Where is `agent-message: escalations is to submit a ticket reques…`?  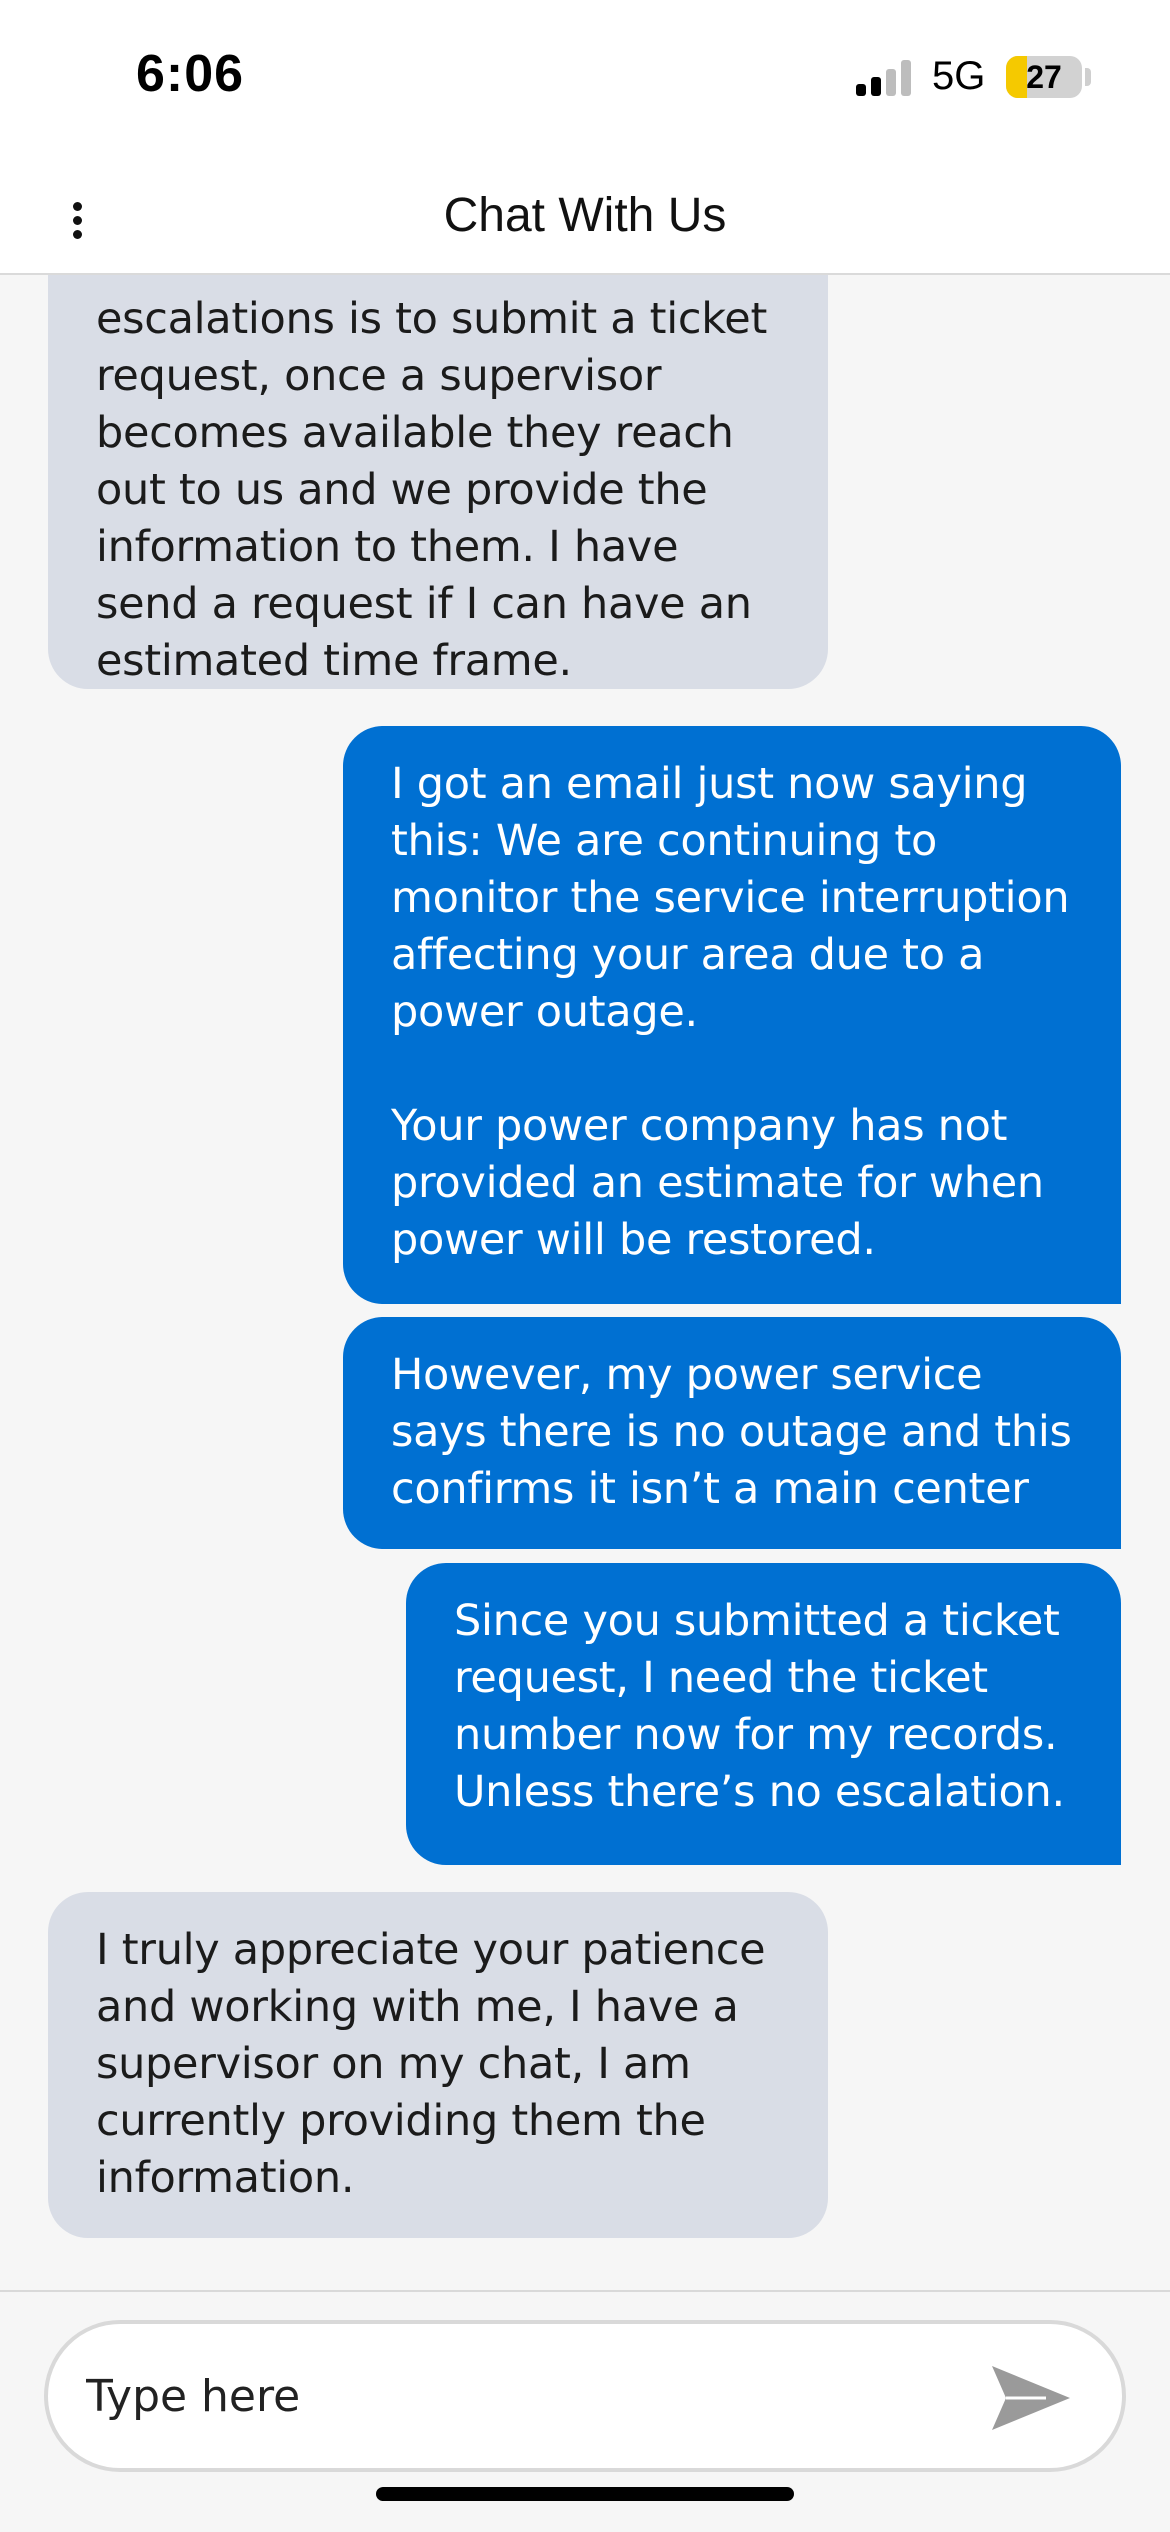
agent-message: escalations is to submit a ticket reques… is located at coordinates (438, 482).